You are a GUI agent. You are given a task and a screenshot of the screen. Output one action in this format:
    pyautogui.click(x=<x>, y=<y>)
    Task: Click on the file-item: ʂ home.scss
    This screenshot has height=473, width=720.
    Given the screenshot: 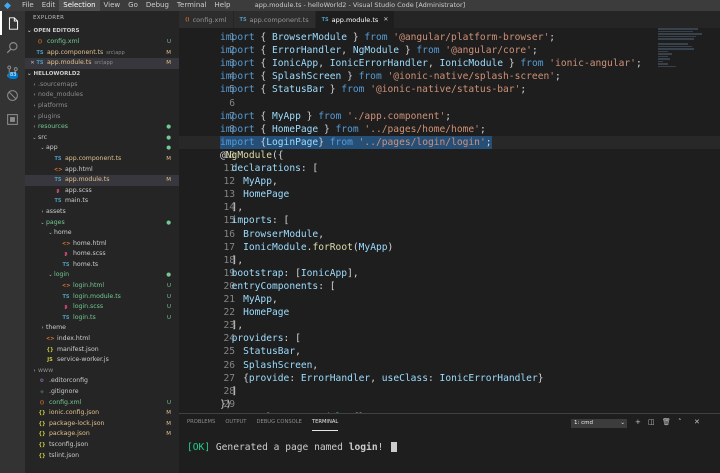 What is the action you would take?
    pyautogui.click(x=102, y=254)
    